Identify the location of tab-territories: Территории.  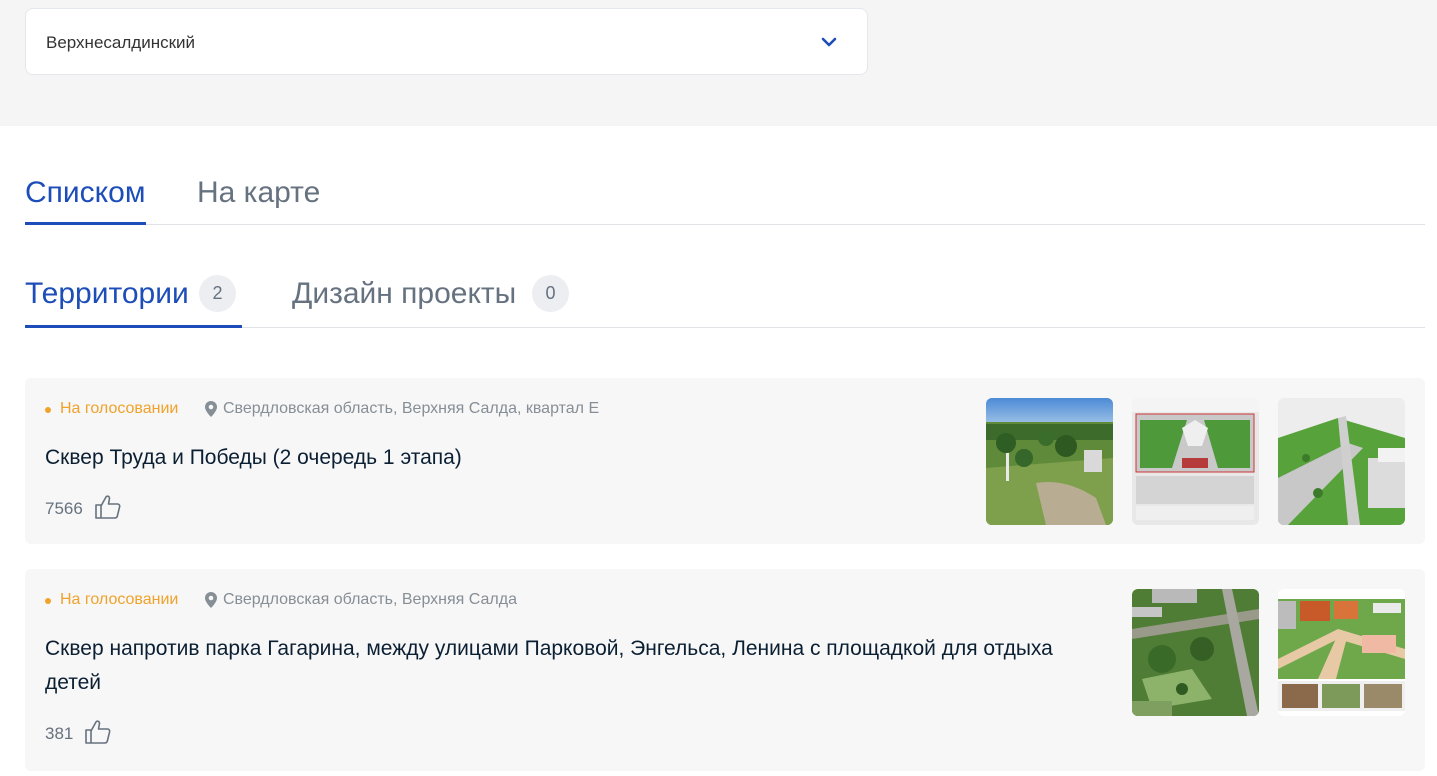
(107, 294).